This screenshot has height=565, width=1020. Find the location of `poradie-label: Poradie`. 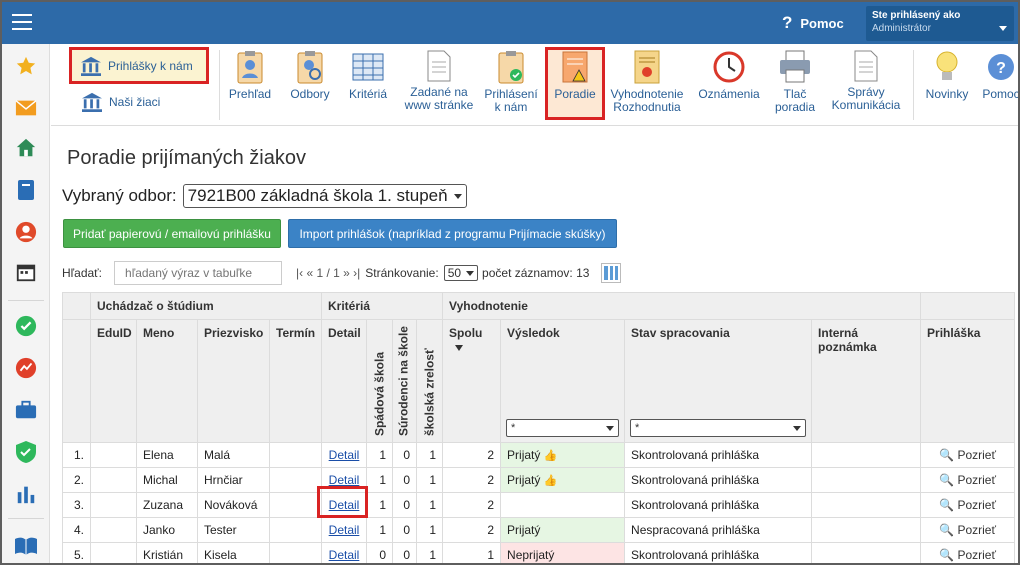

poradie-label: Poradie is located at coordinates (575, 94).